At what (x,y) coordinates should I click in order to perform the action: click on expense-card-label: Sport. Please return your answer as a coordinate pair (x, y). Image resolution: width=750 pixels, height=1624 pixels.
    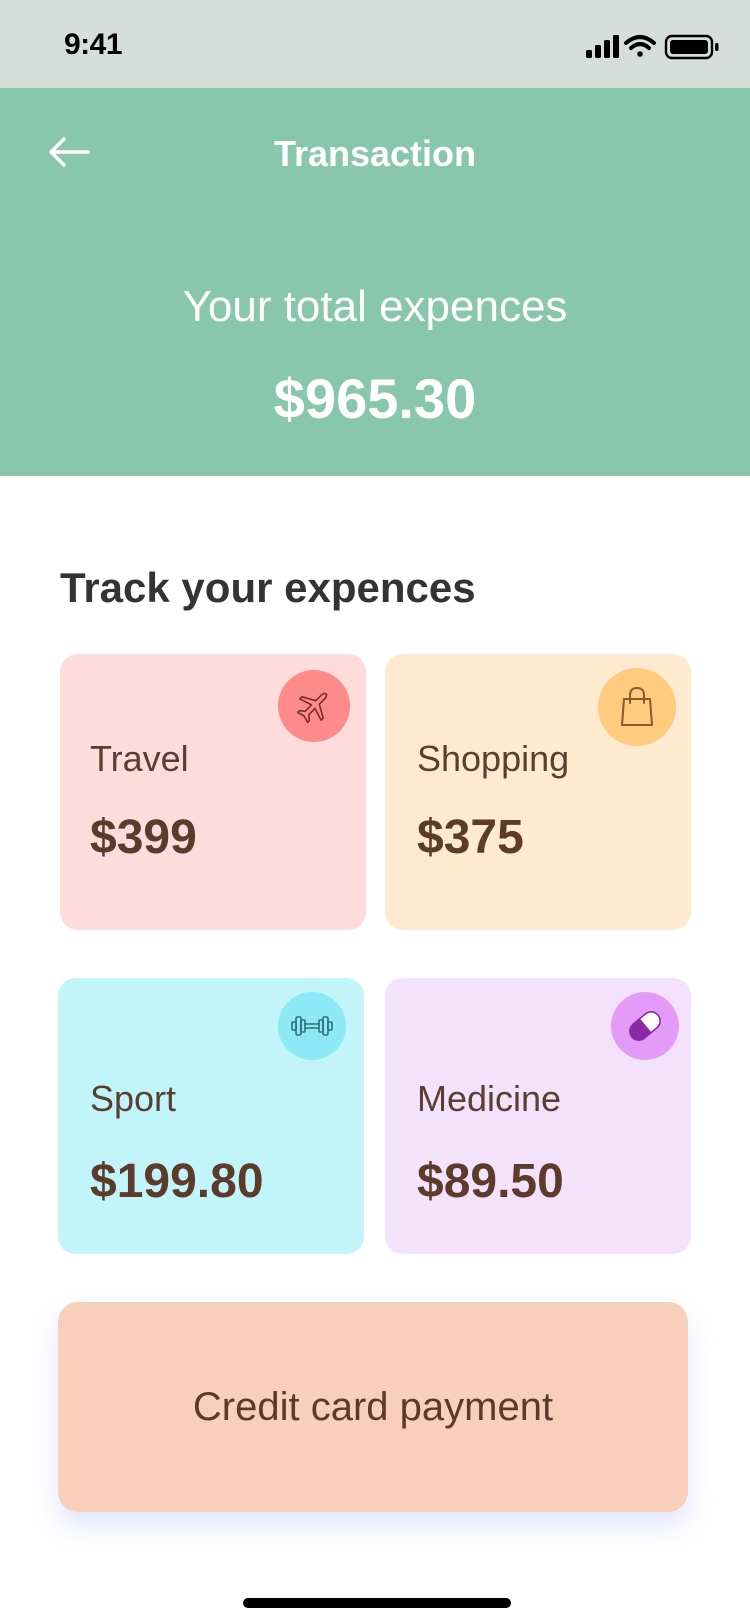
    Looking at the image, I should click on (133, 1098).